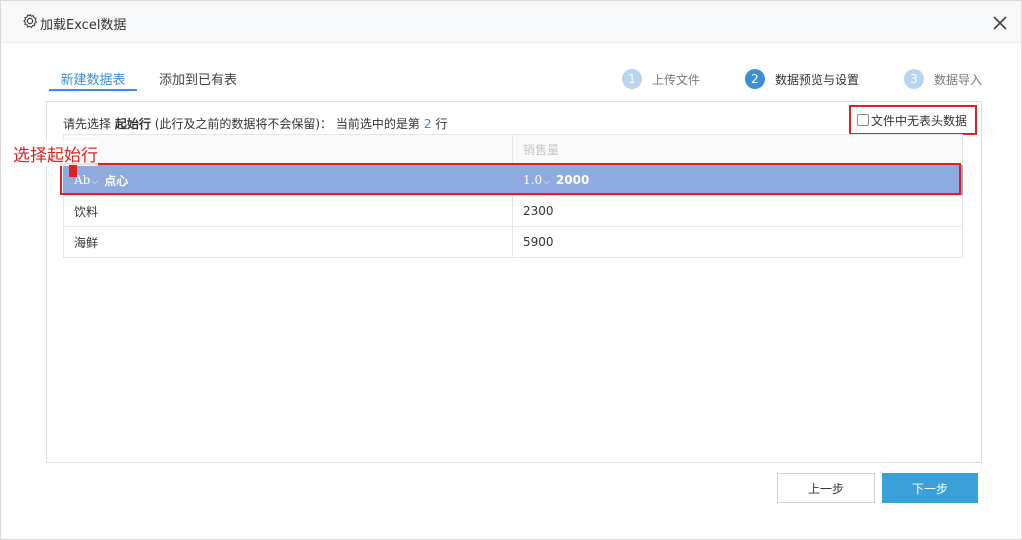 Image resolution: width=1022 pixels, height=540 pixels. I want to click on table-cell: 海鲜, so click(288, 242).